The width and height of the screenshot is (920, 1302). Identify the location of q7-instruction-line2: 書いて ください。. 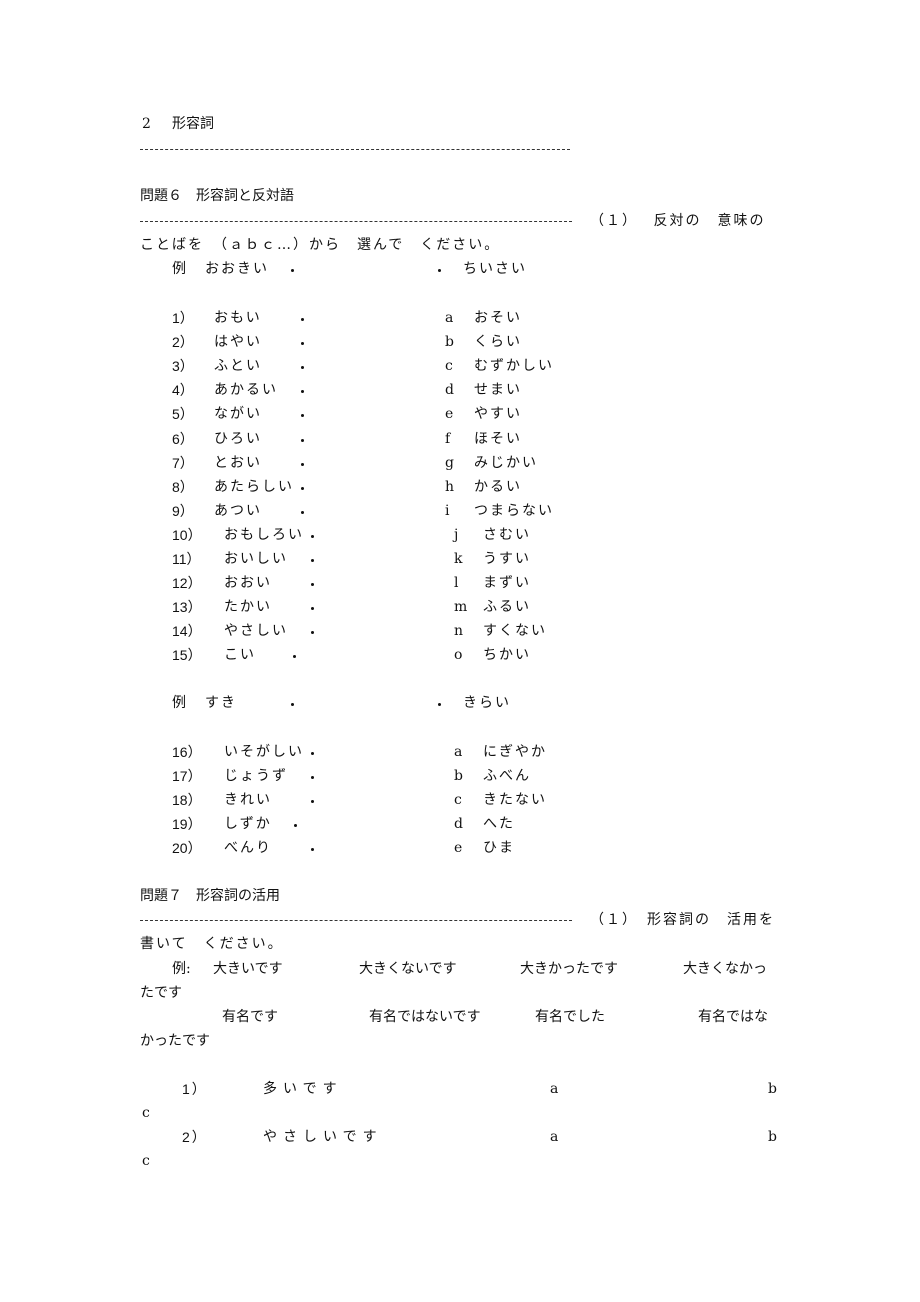
(212, 944).